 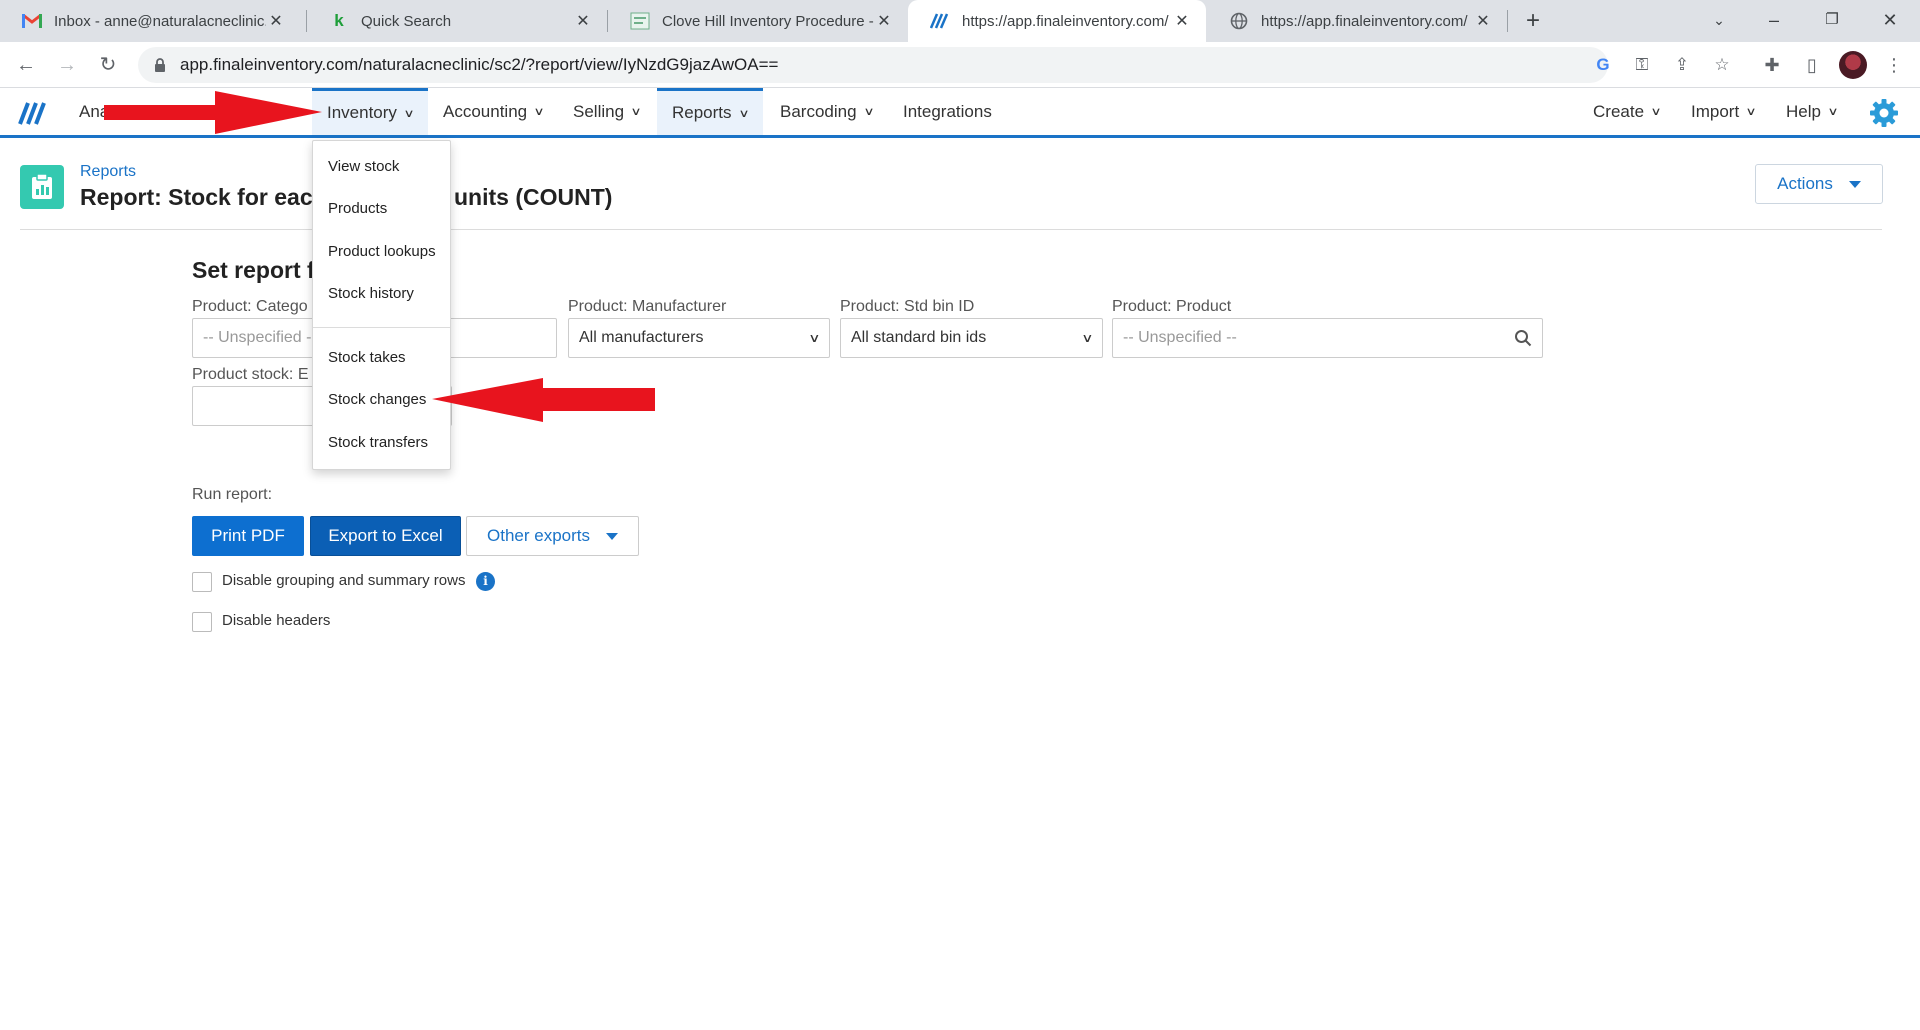 What do you see at coordinates (378, 442) in the screenshot?
I see `menu-item-stock-transfers: Stock transfers` at bounding box center [378, 442].